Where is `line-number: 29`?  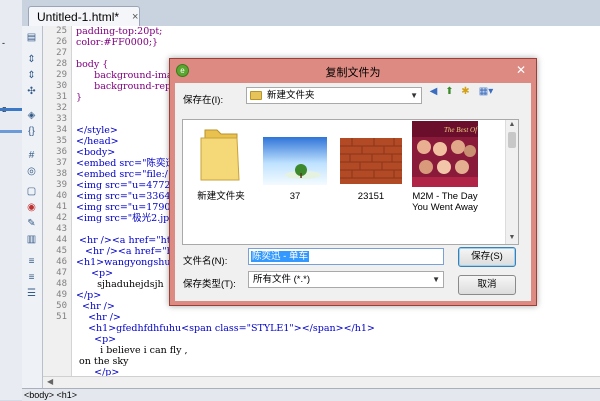 line-number: 29 is located at coordinates (61, 75).